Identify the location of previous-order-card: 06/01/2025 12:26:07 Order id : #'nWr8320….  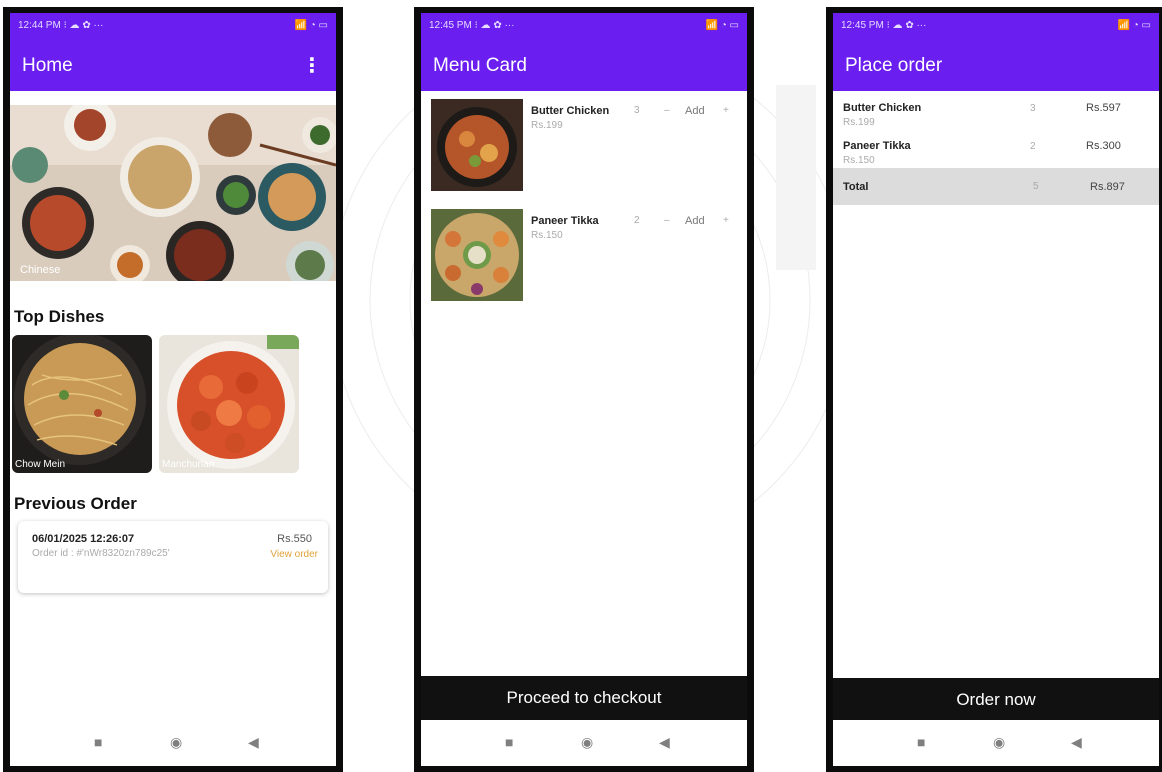
(173, 557).